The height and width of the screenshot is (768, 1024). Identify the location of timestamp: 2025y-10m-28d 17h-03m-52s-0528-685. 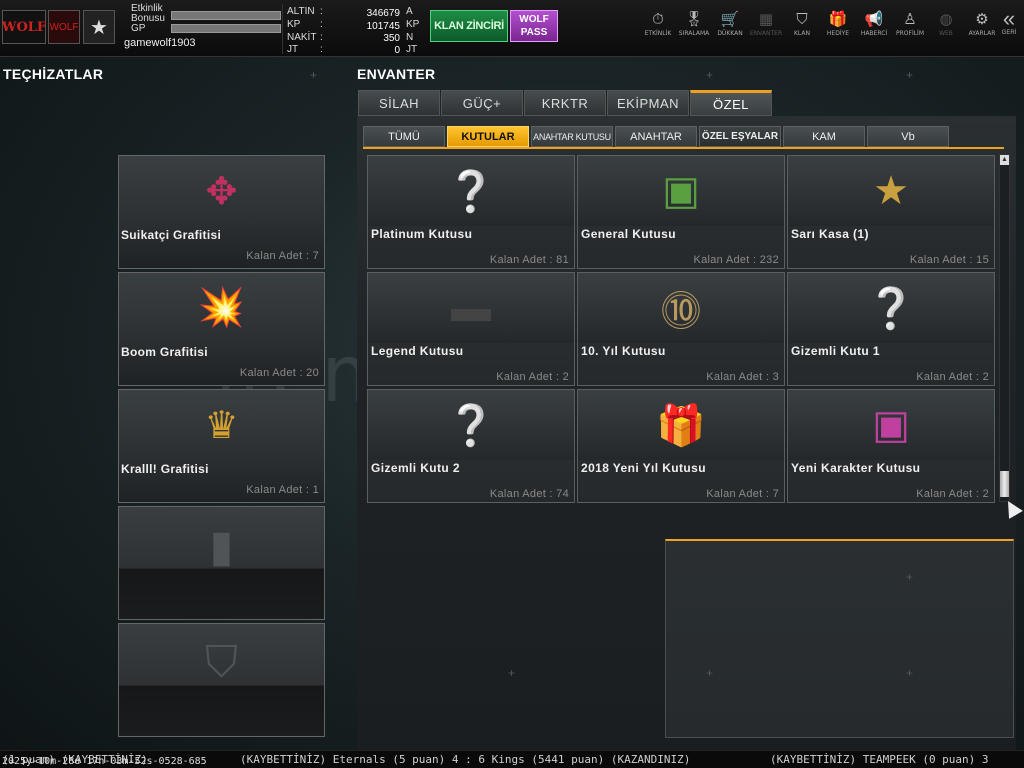
(104, 761).